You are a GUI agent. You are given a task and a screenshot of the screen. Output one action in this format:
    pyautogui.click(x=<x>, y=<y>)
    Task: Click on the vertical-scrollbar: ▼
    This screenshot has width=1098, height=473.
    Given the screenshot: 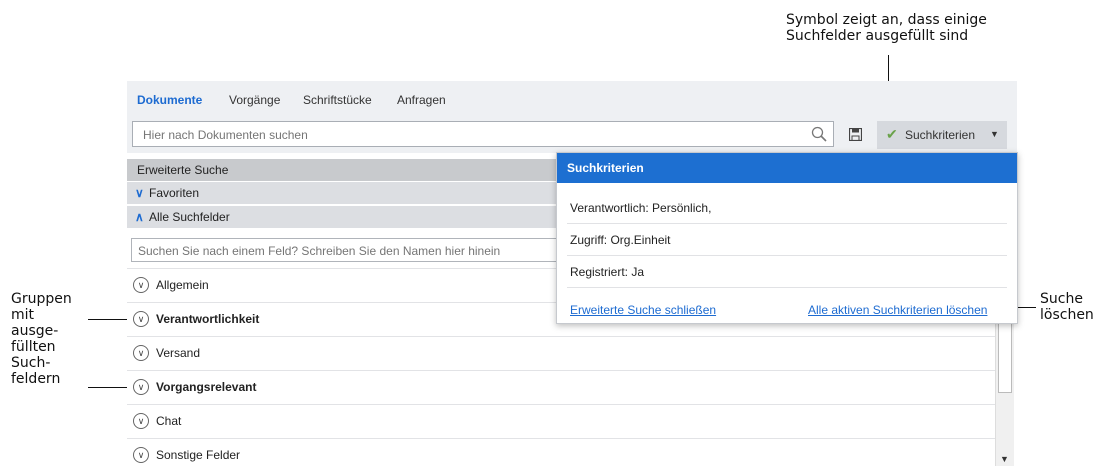 What is the action you would take?
    pyautogui.click(x=1004, y=394)
    